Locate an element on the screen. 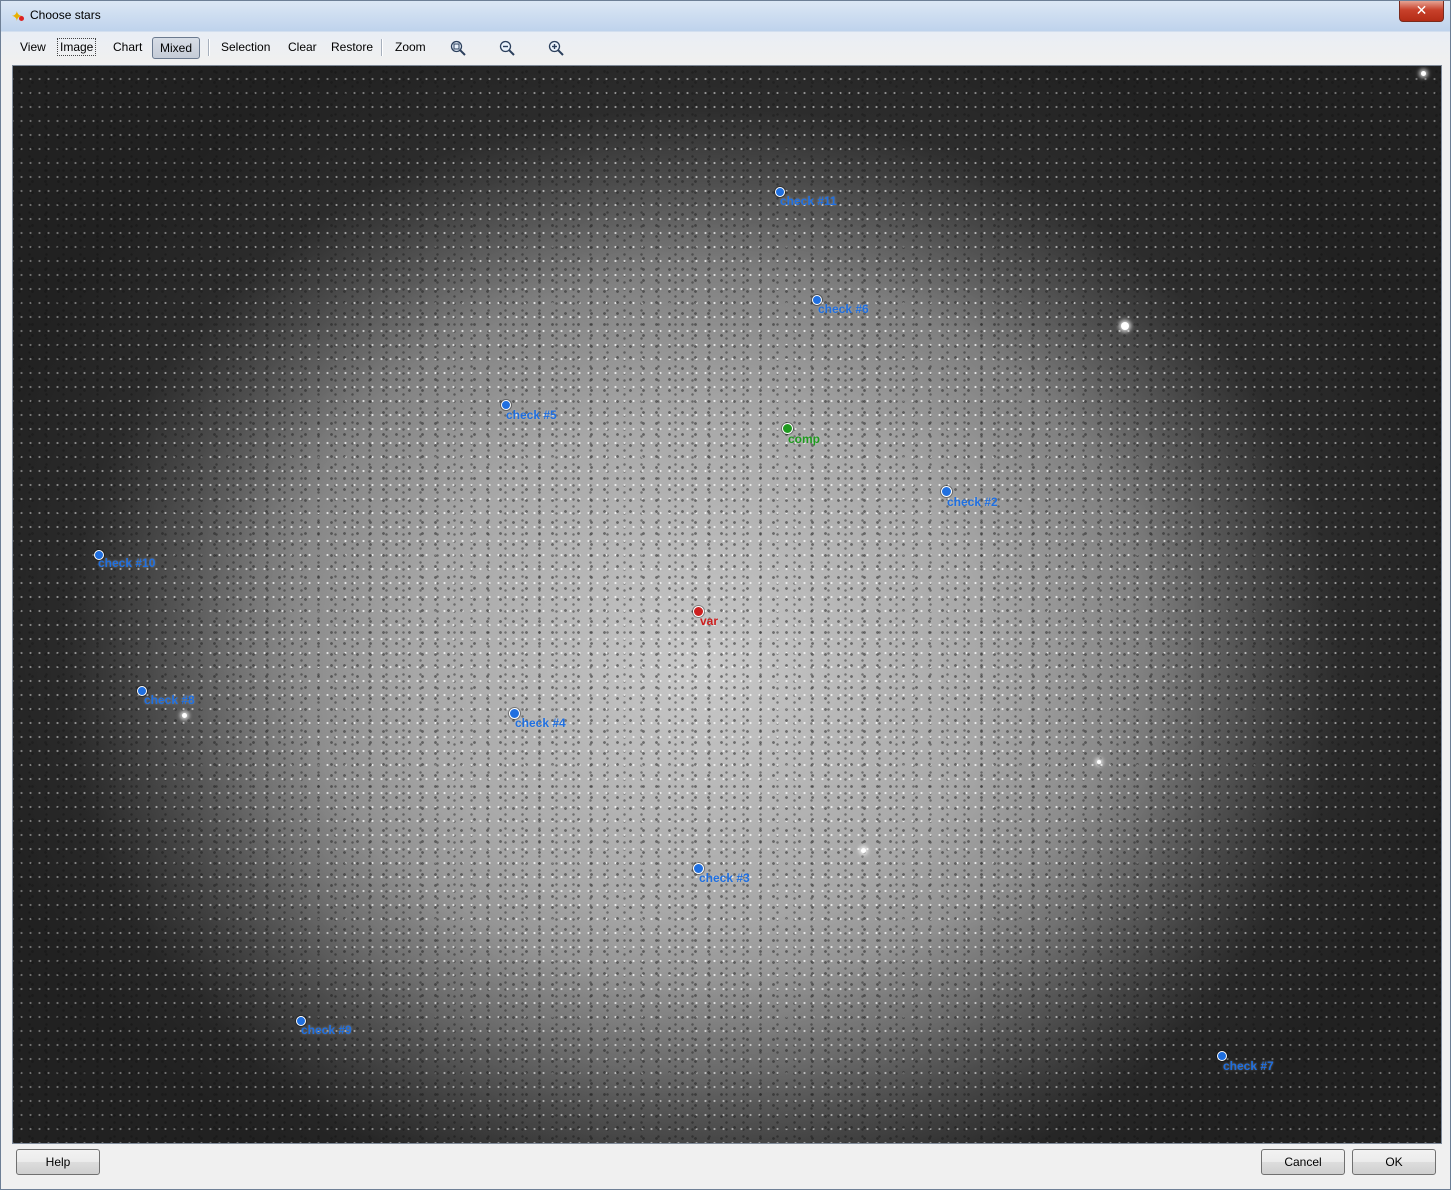 This screenshot has width=1451, height=1190. cancel-button: Cancel is located at coordinates (1303, 1162).